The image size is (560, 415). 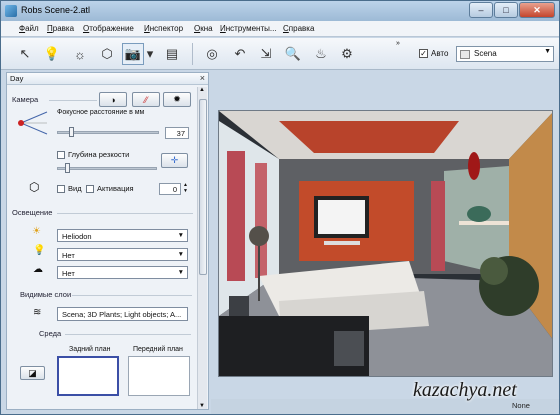 I want to click on scrollbar-thumb, so click(x=203, y=187).